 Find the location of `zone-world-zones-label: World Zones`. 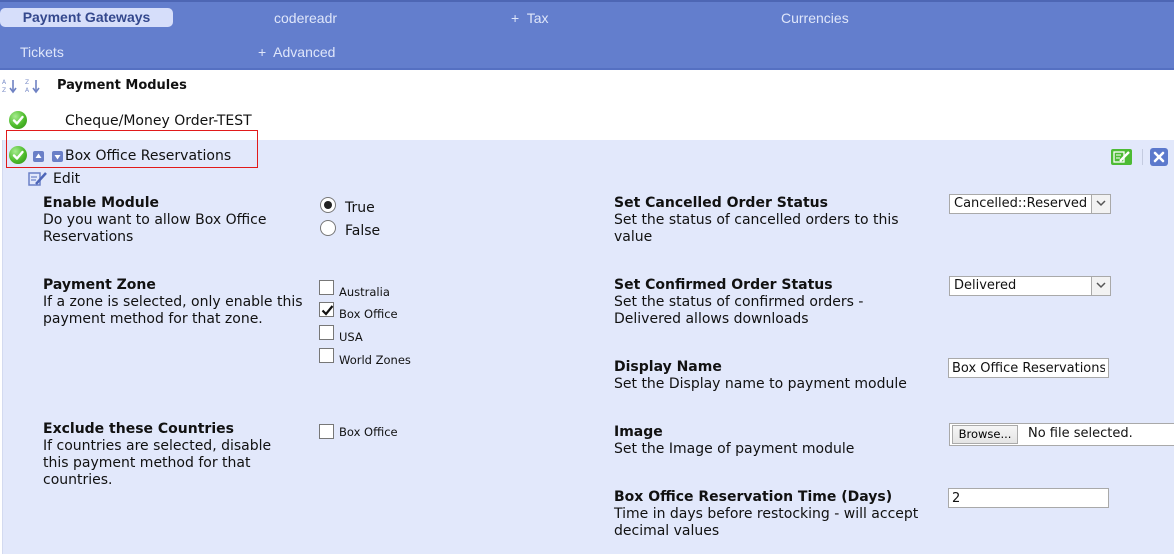

zone-world-zones-label: World Zones is located at coordinates (375, 360).